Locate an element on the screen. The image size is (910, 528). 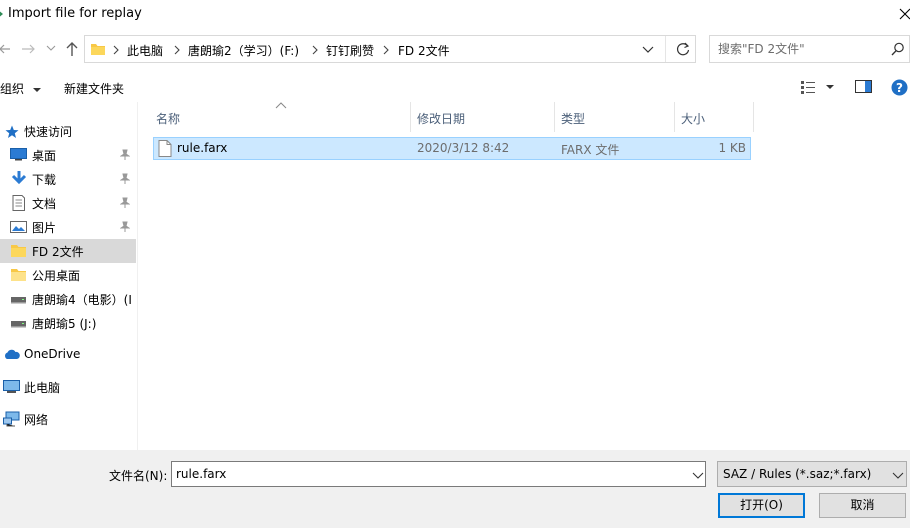
view-options-button is located at coordinates (819, 87).